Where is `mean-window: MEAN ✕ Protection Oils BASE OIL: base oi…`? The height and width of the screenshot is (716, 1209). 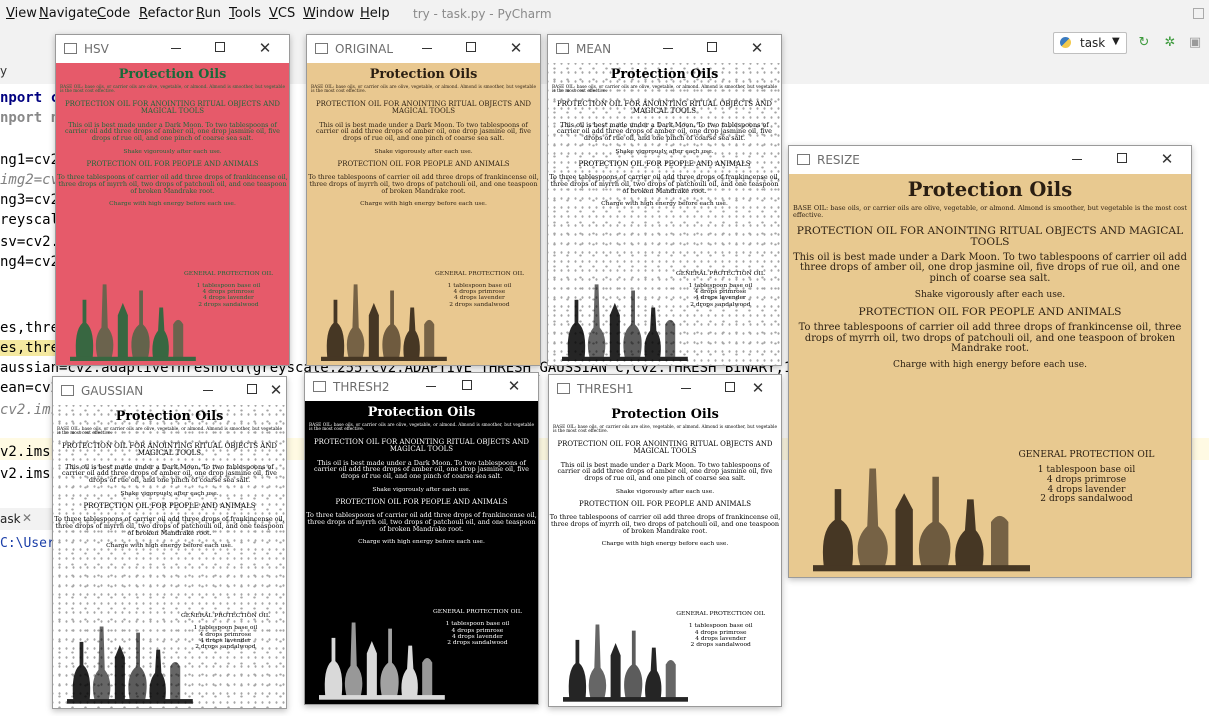 mean-window: MEAN ✕ Protection Oils BASE OIL: base oi… is located at coordinates (664, 200).